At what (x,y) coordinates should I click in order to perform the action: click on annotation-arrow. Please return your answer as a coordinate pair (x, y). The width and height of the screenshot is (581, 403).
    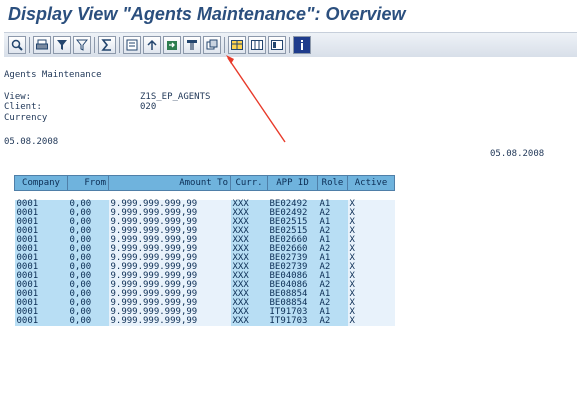
    Looking at the image, I should click on (256, 99).